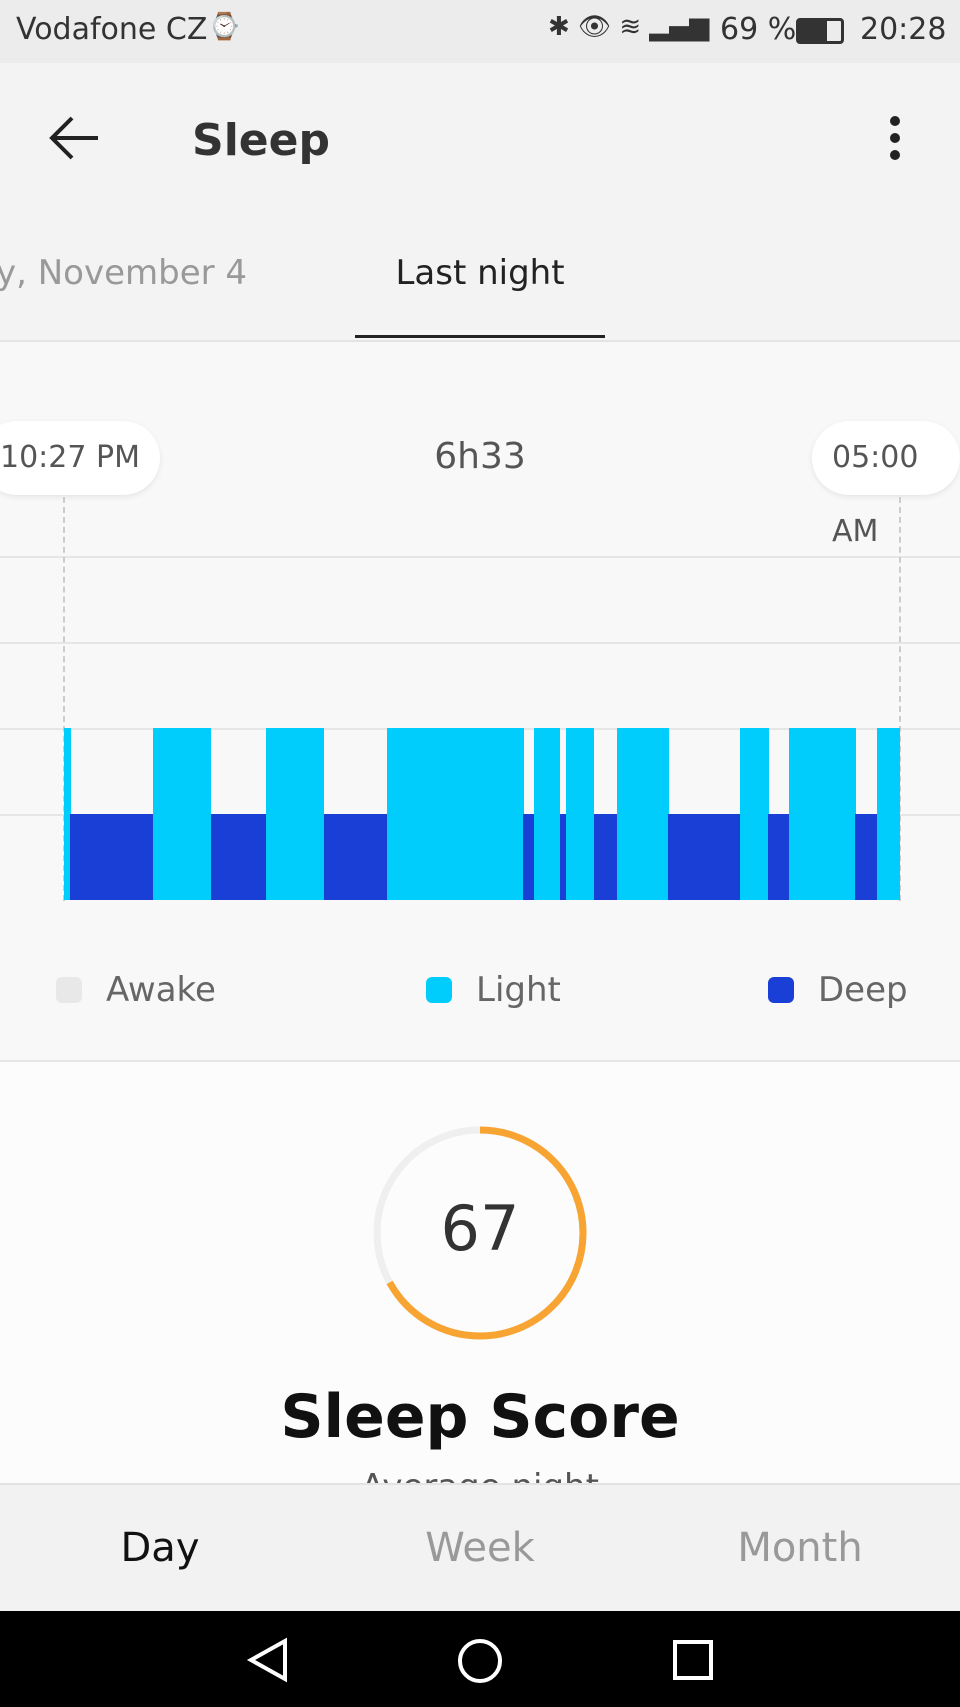  I want to click on period-tabs: Day Week Month, so click(480, 1547).